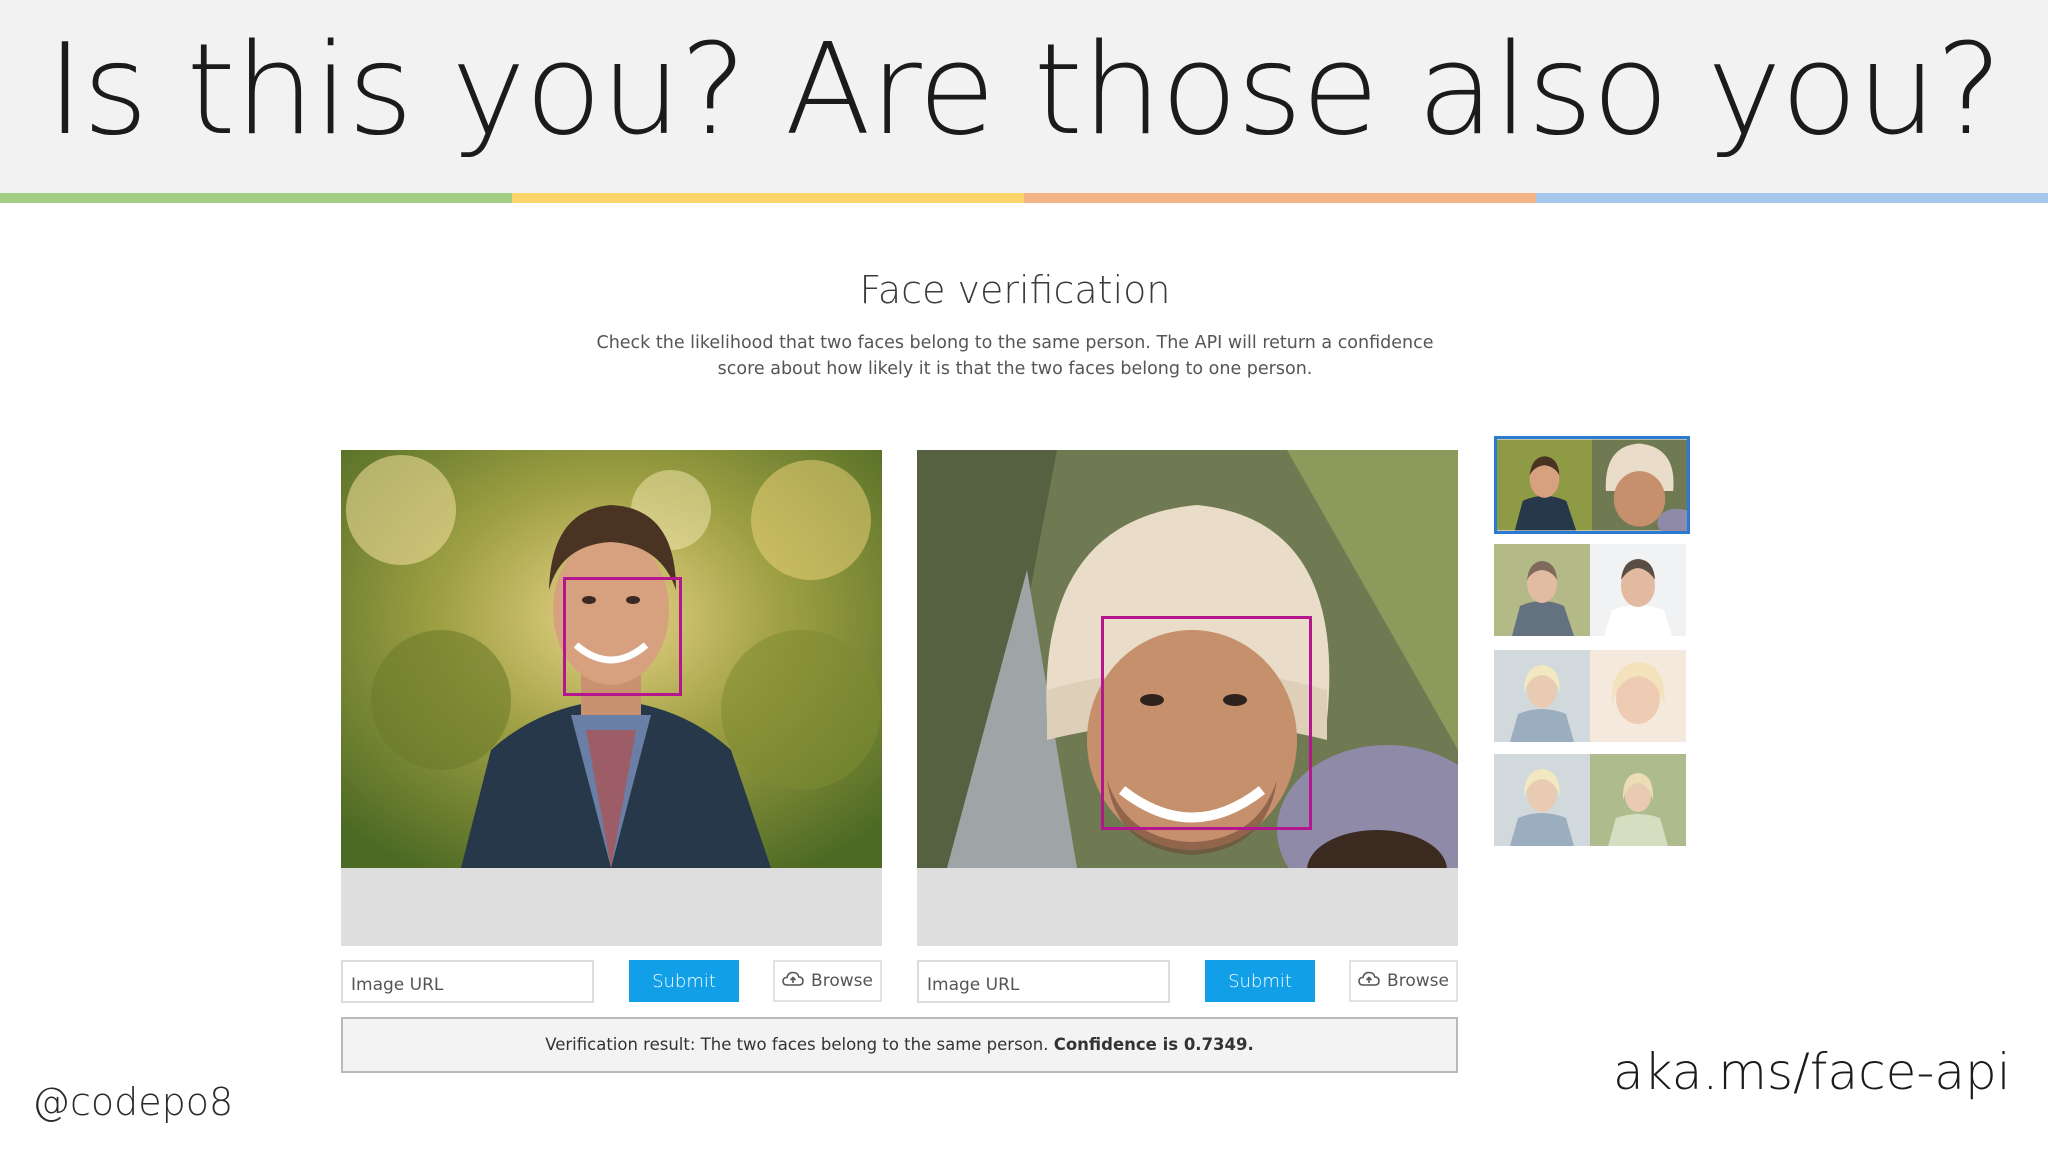 The image size is (2048, 1152). Describe the element at coordinates (467, 981) in the screenshot. I see `left-image-url-input` at that location.